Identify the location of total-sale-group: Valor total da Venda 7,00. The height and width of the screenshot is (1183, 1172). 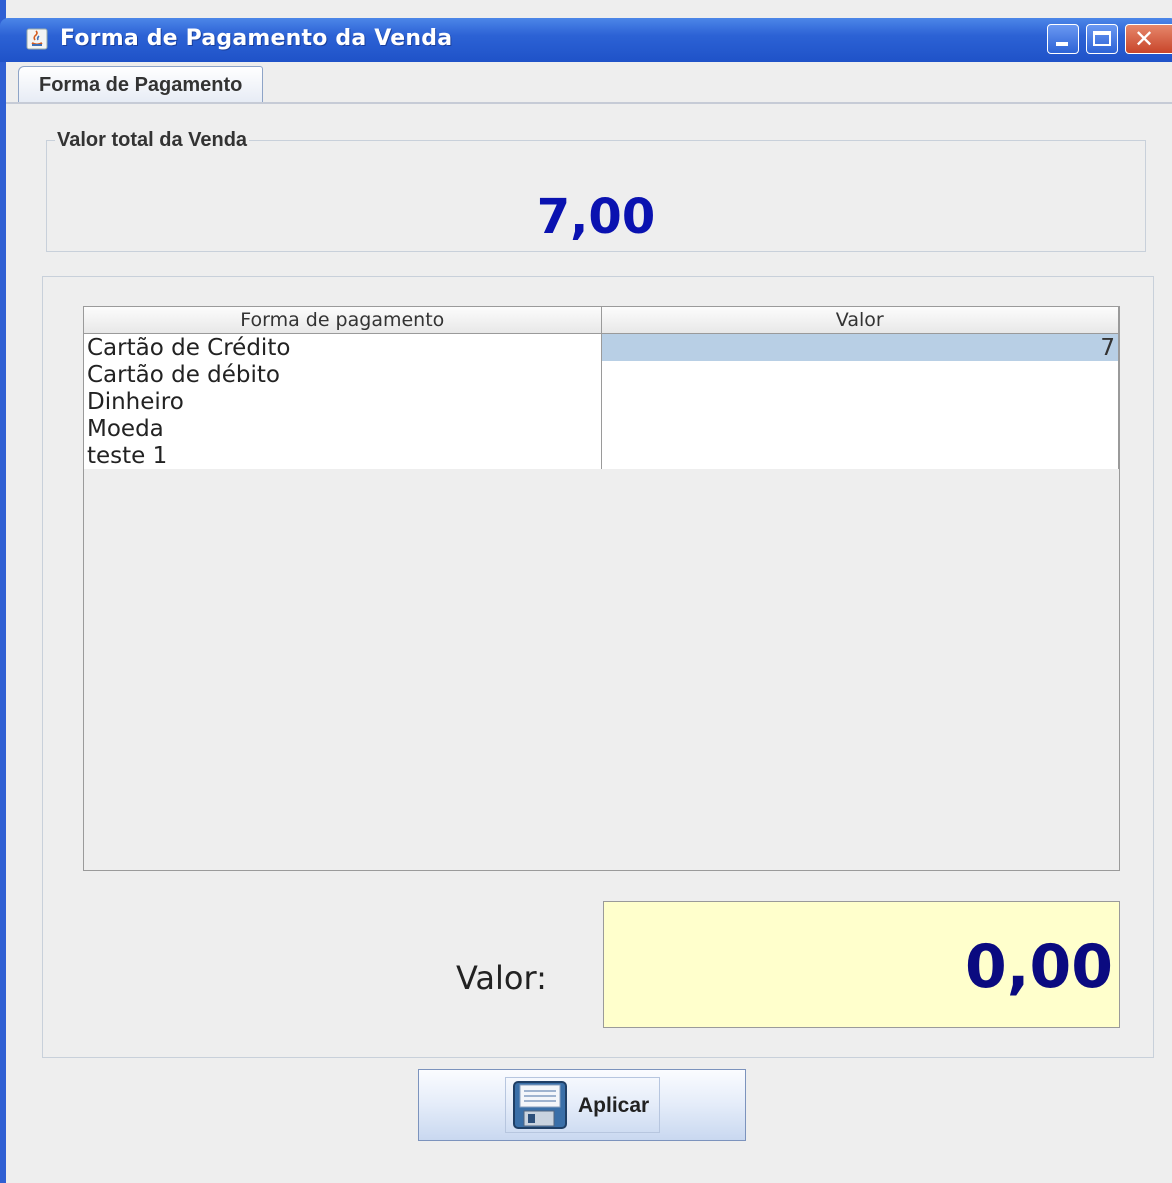
(596, 190).